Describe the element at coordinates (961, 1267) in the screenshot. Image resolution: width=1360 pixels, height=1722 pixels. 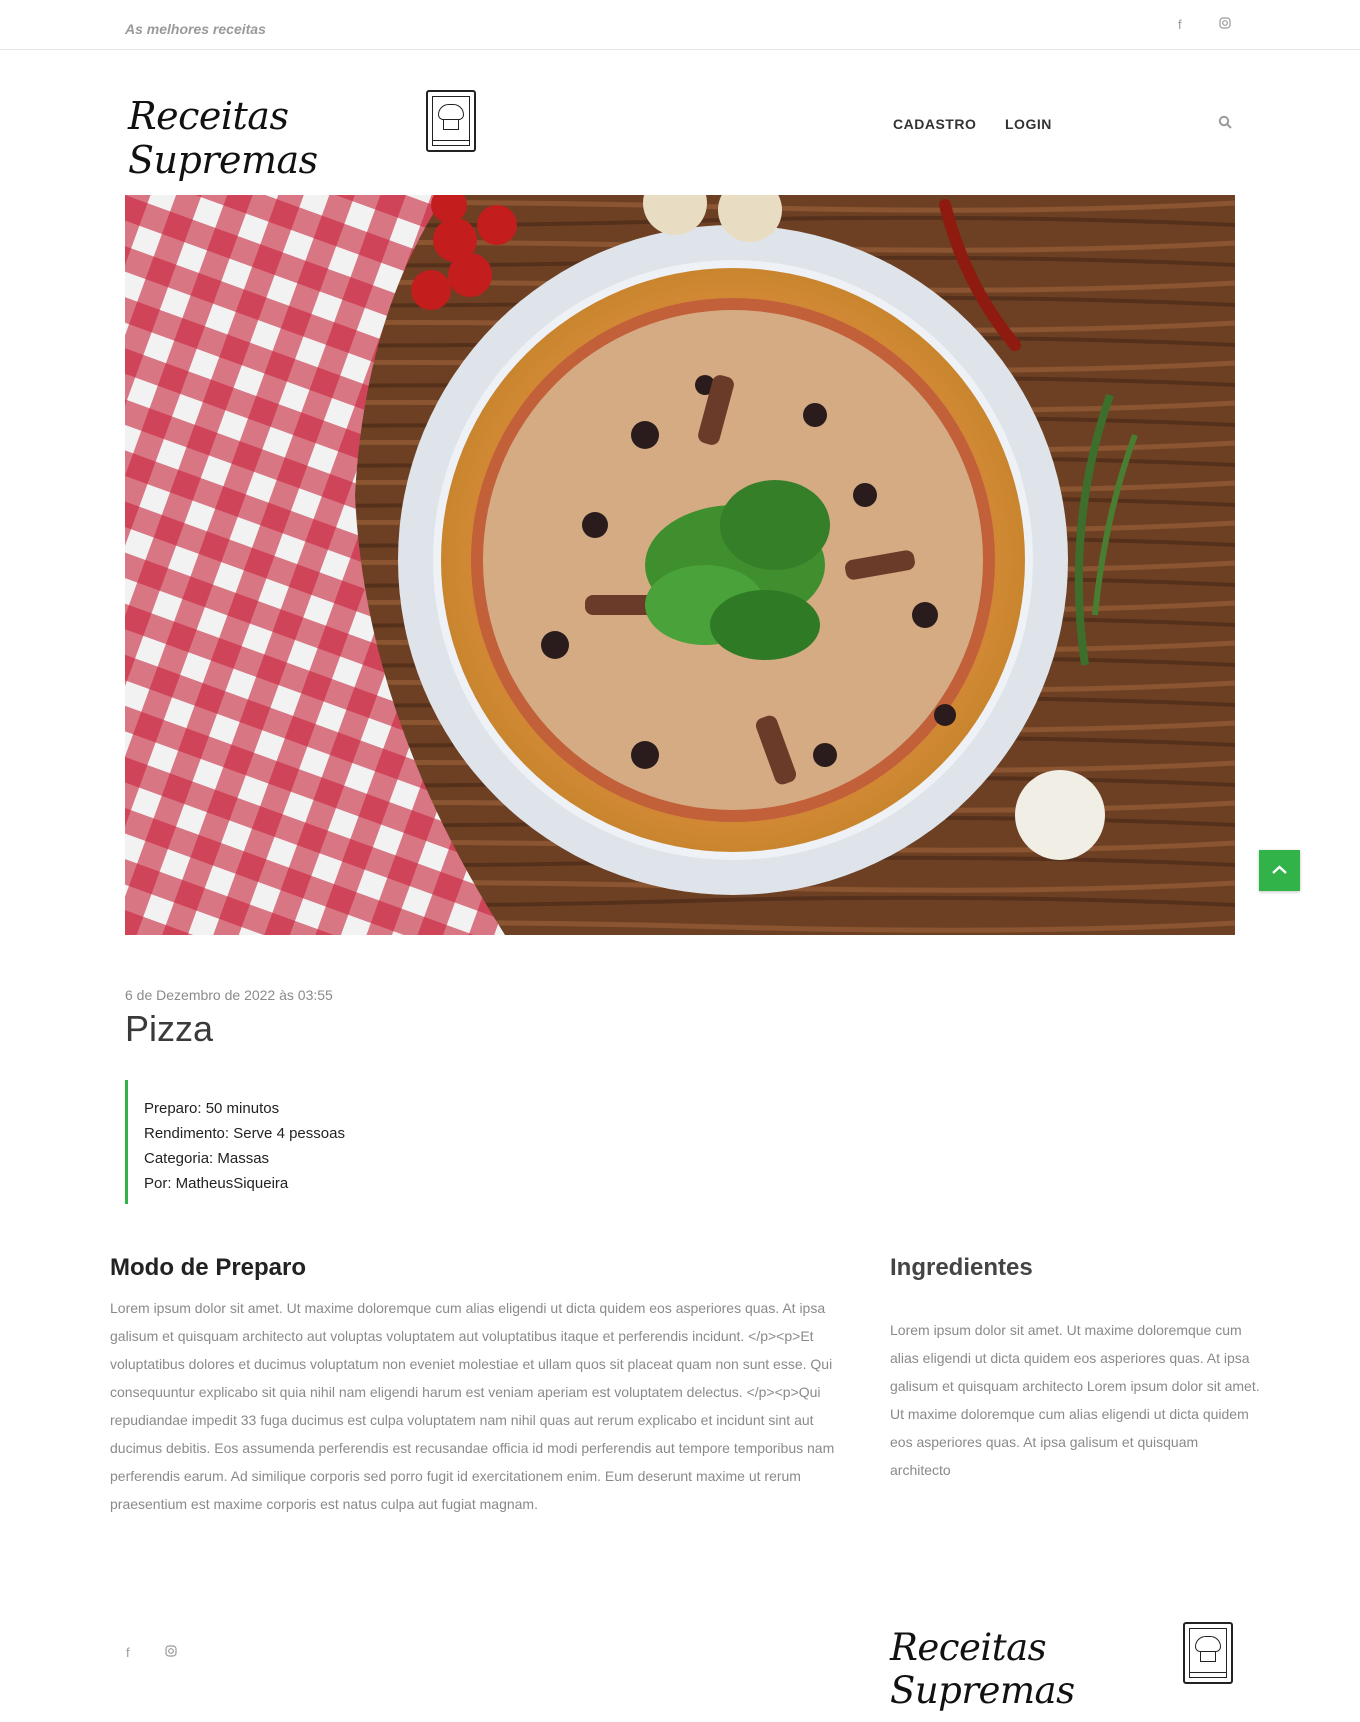
I see `ingredientes-heading: Ingredientes` at that location.